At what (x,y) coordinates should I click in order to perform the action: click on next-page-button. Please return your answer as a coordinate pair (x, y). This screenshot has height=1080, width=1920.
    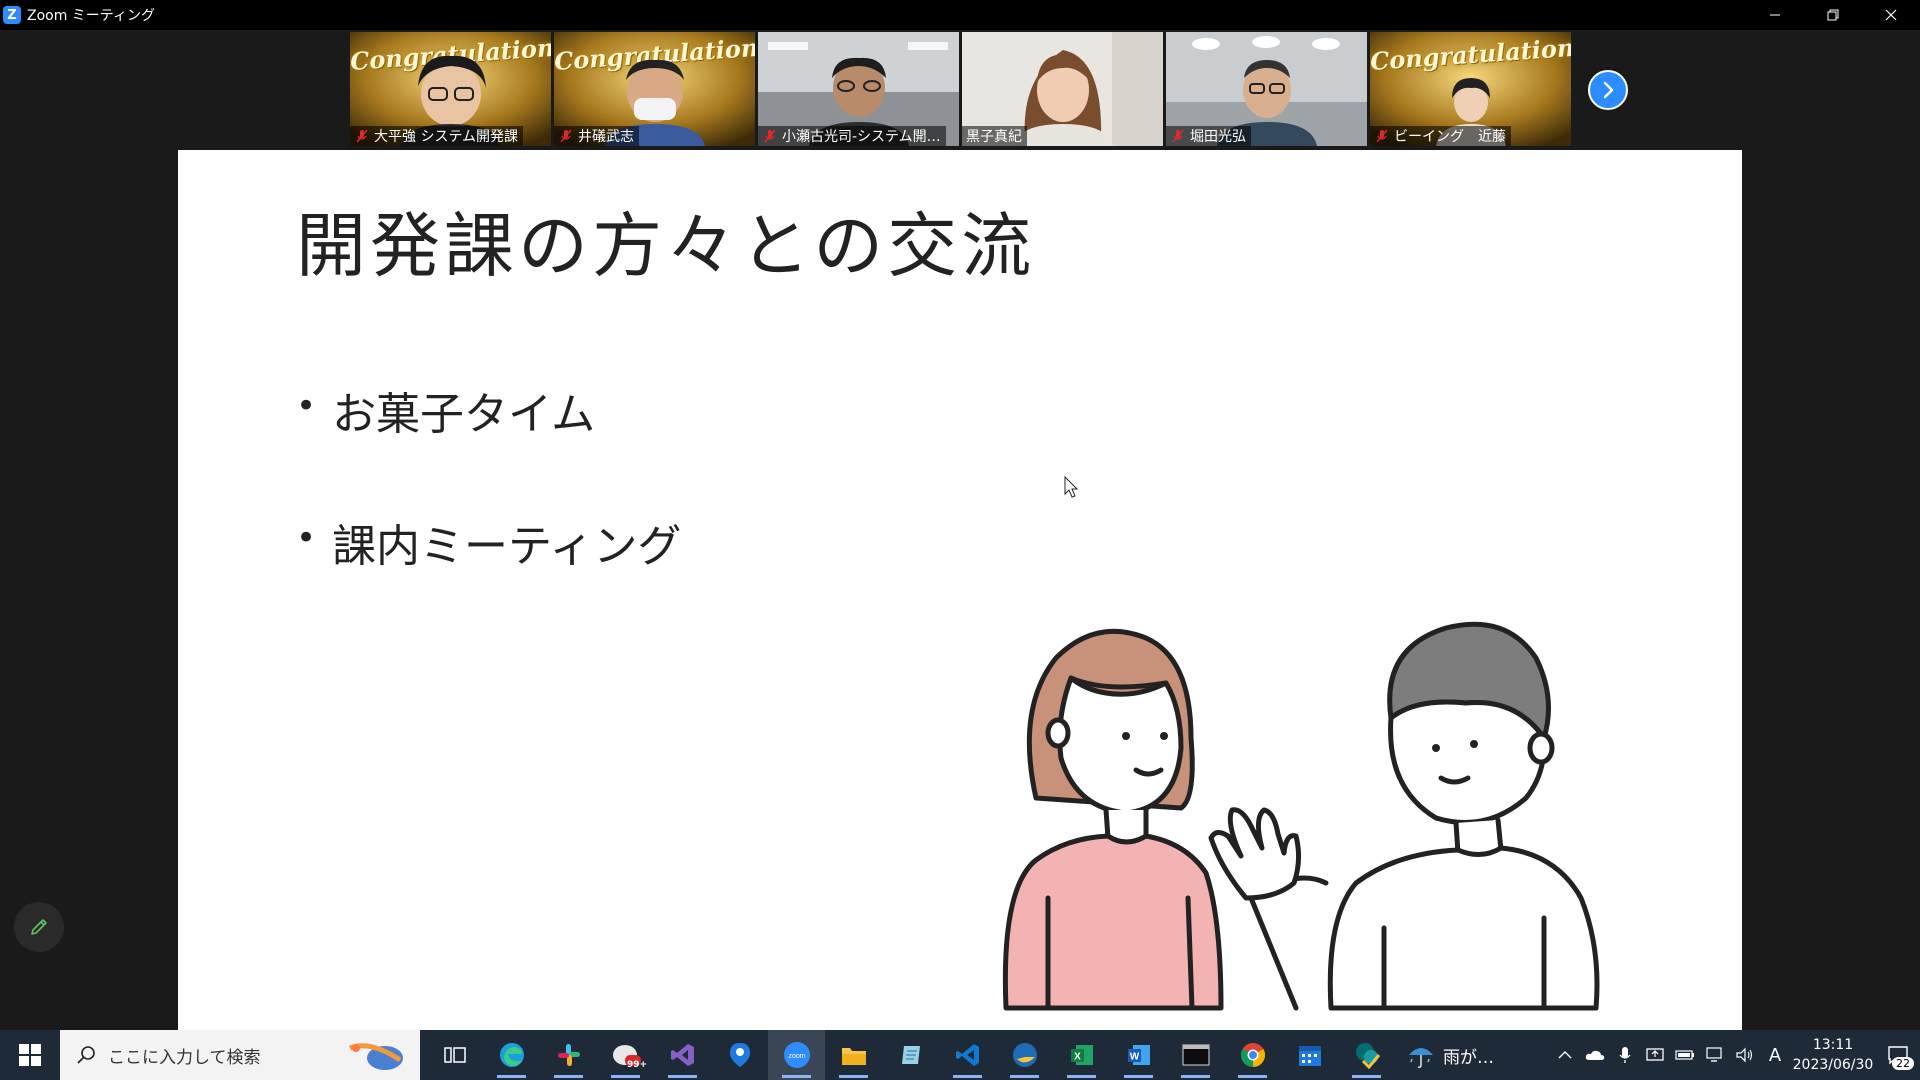
    Looking at the image, I should click on (1608, 90).